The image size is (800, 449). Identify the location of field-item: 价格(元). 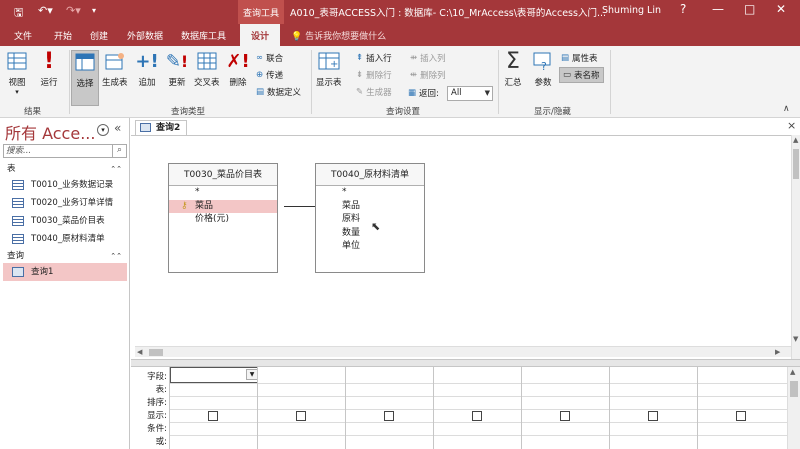
(223, 220).